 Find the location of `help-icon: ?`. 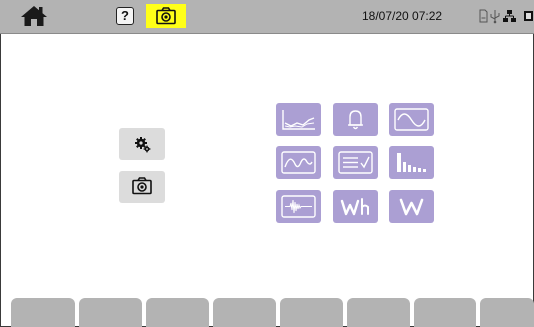

help-icon: ? is located at coordinates (125, 15).